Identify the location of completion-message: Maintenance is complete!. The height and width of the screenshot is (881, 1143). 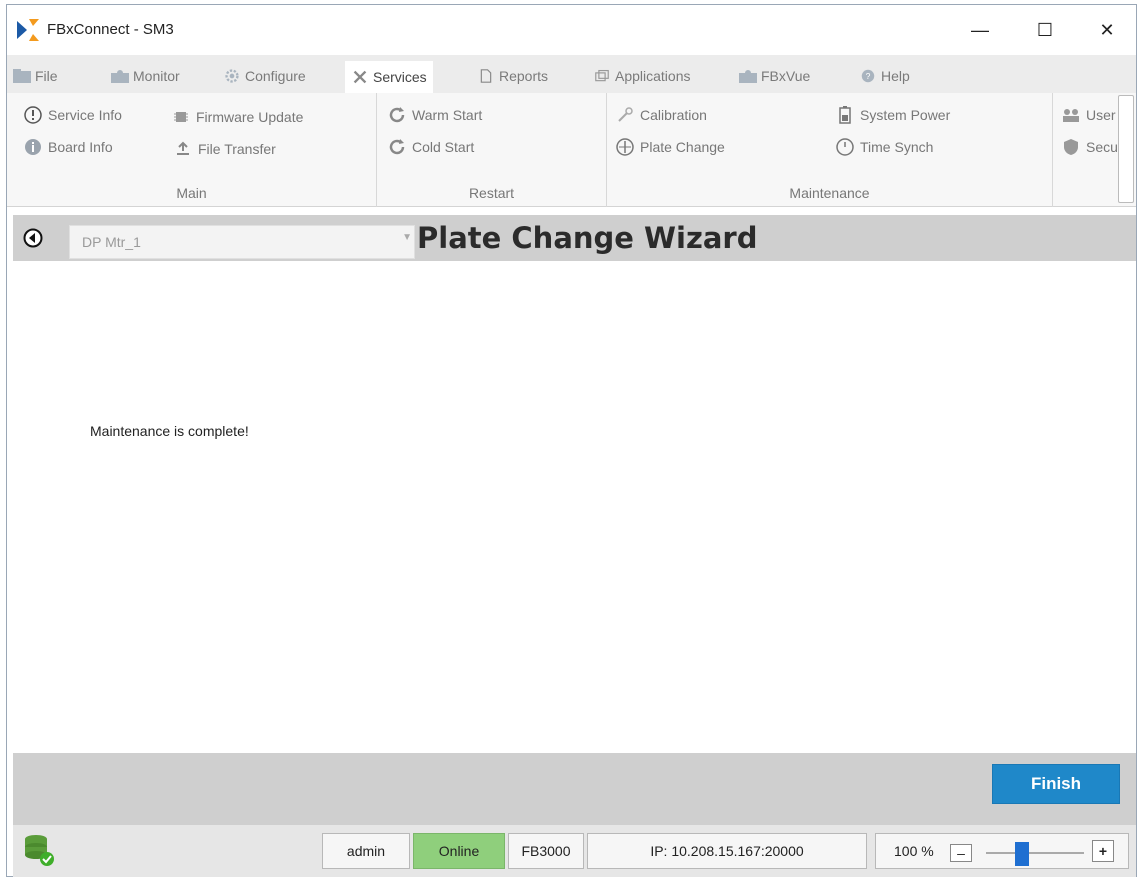
(169, 431).